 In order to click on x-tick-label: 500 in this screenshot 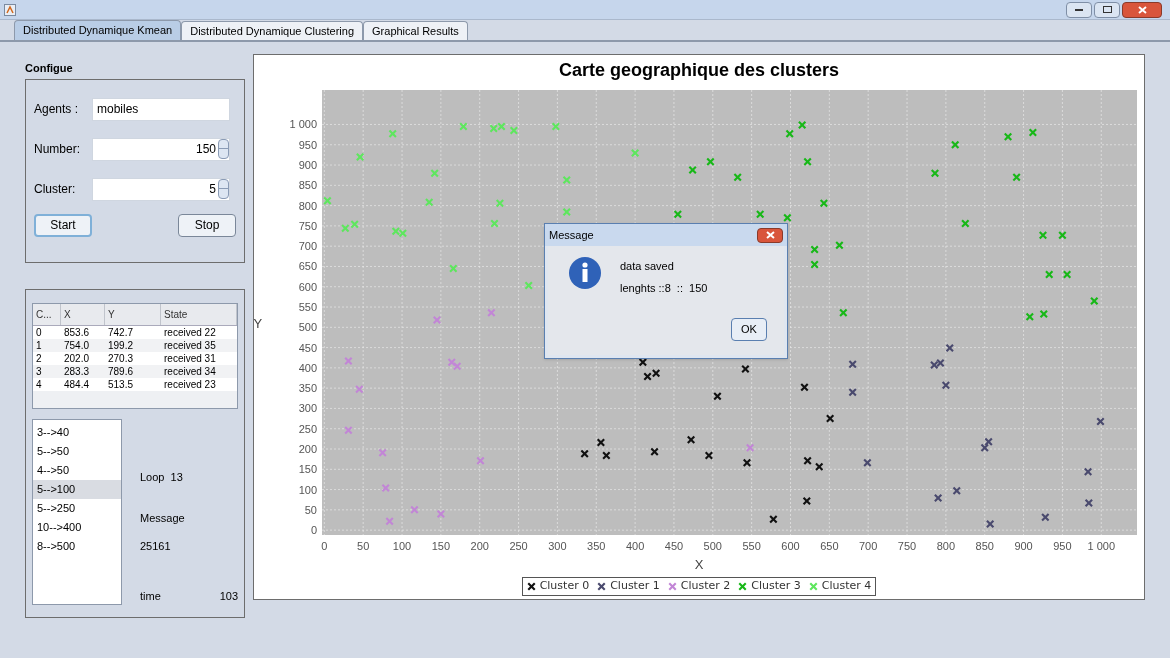, I will do `click(712, 546)`.